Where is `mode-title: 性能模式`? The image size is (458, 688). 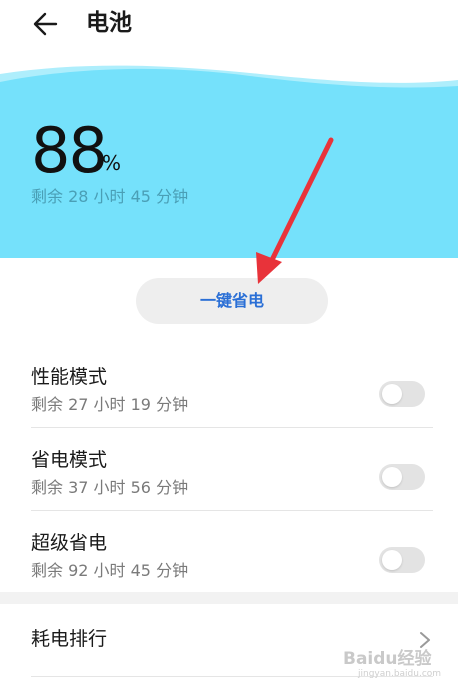 mode-title: 性能模式 is located at coordinates (69, 377).